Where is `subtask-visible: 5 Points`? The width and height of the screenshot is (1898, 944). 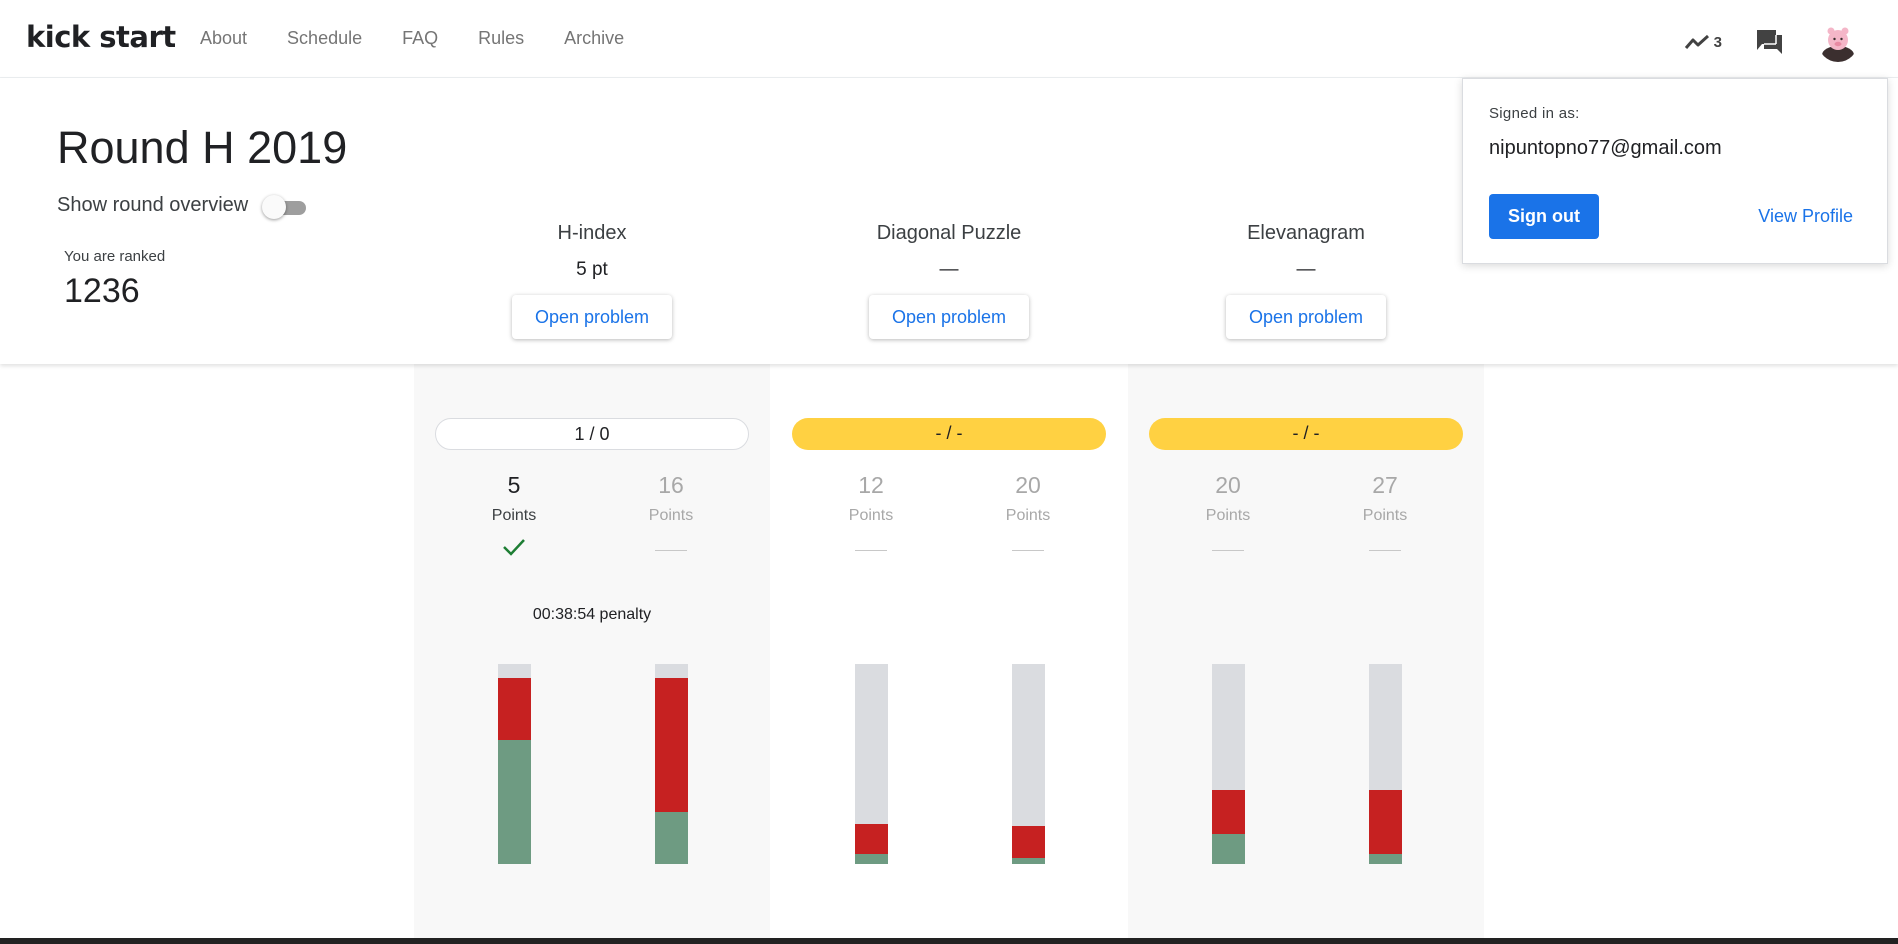
subtask-visible: 5 Points is located at coordinates (514, 515).